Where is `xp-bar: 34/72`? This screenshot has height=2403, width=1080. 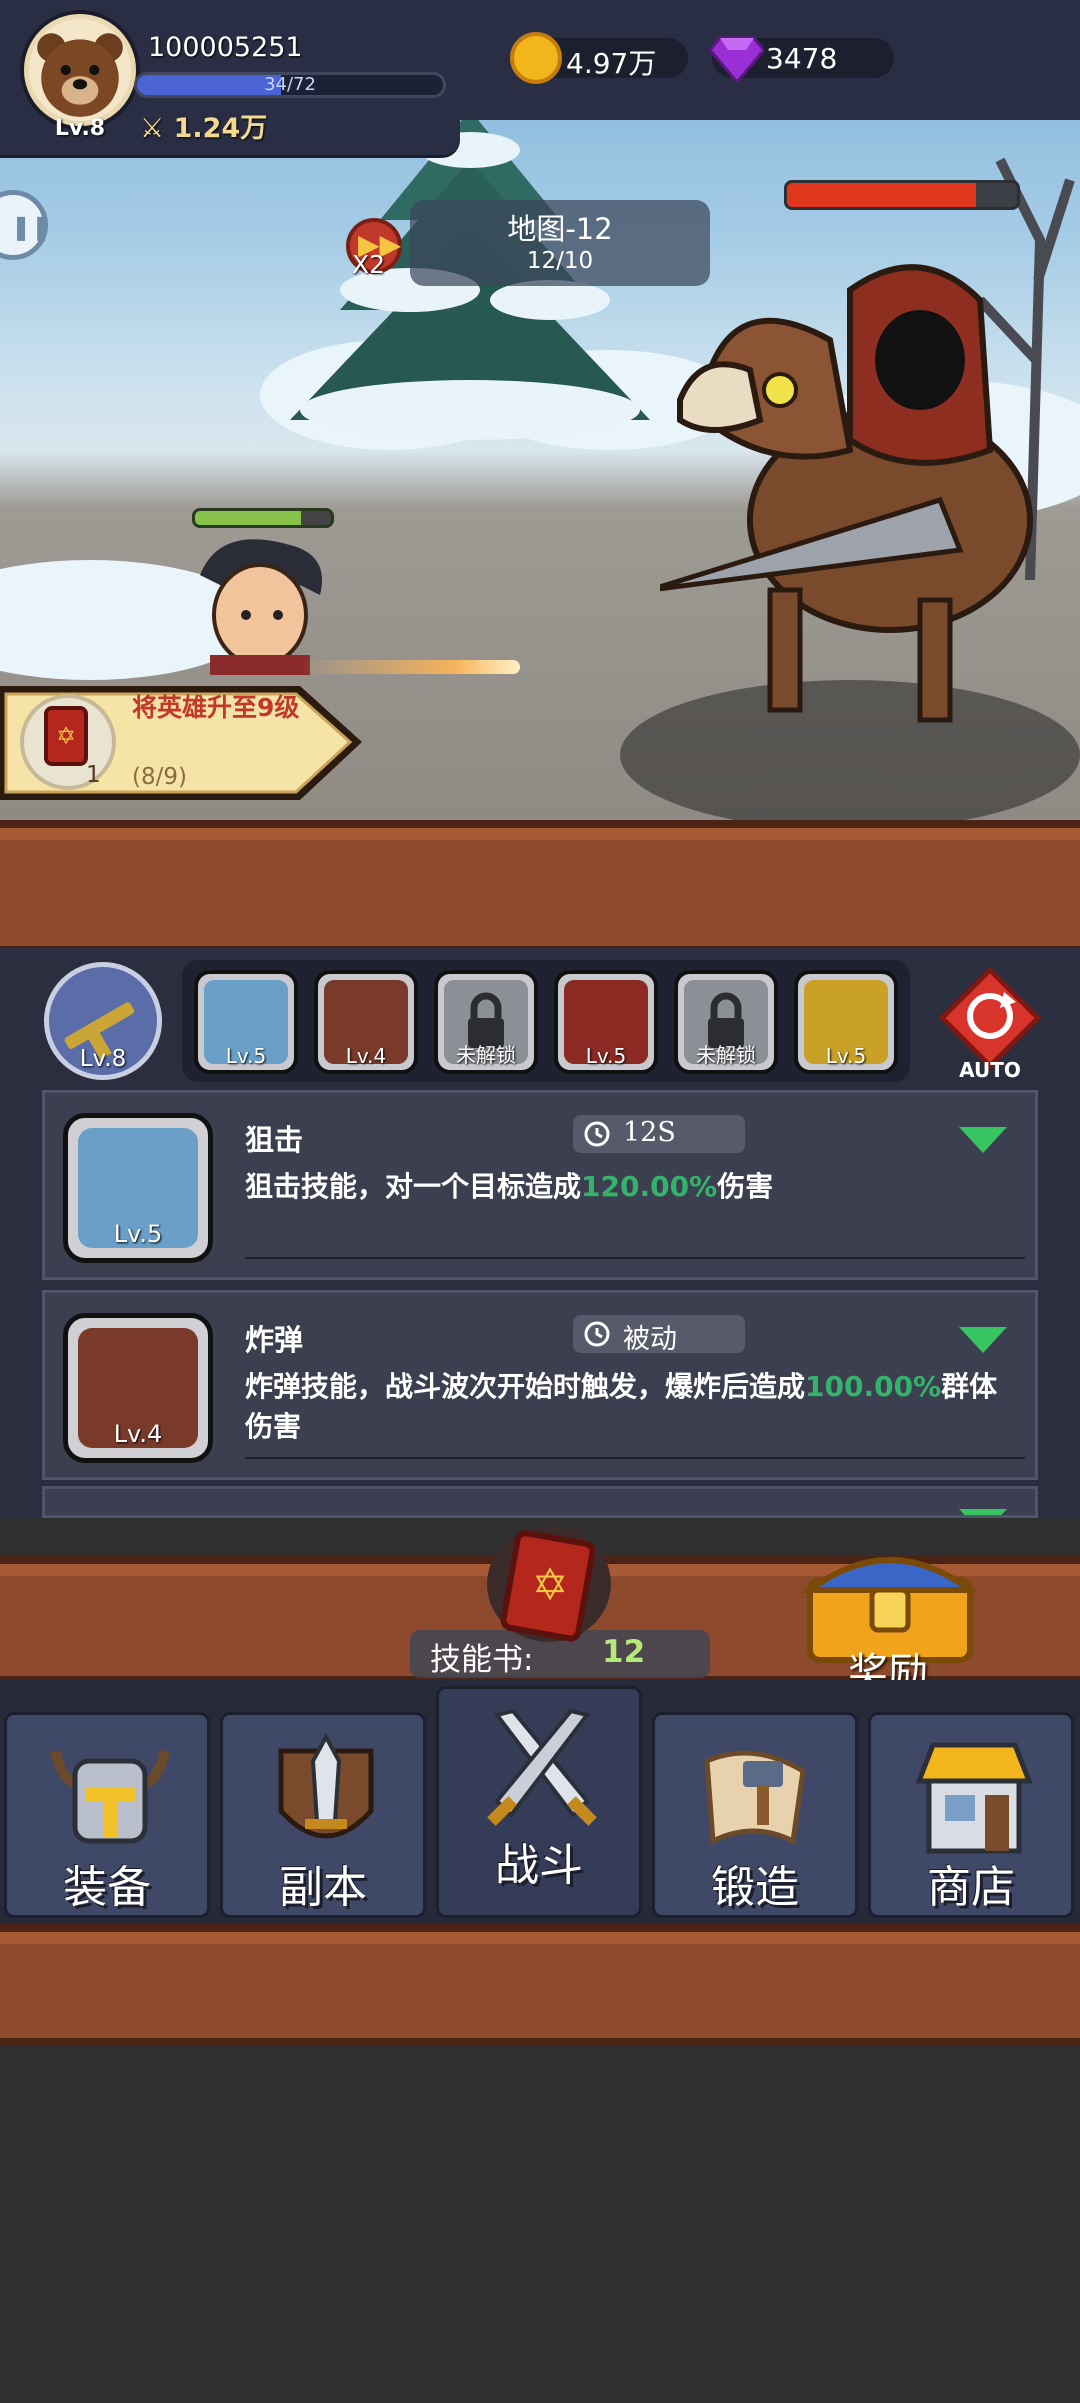 xp-bar: 34/72 is located at coordinates (290, 85).